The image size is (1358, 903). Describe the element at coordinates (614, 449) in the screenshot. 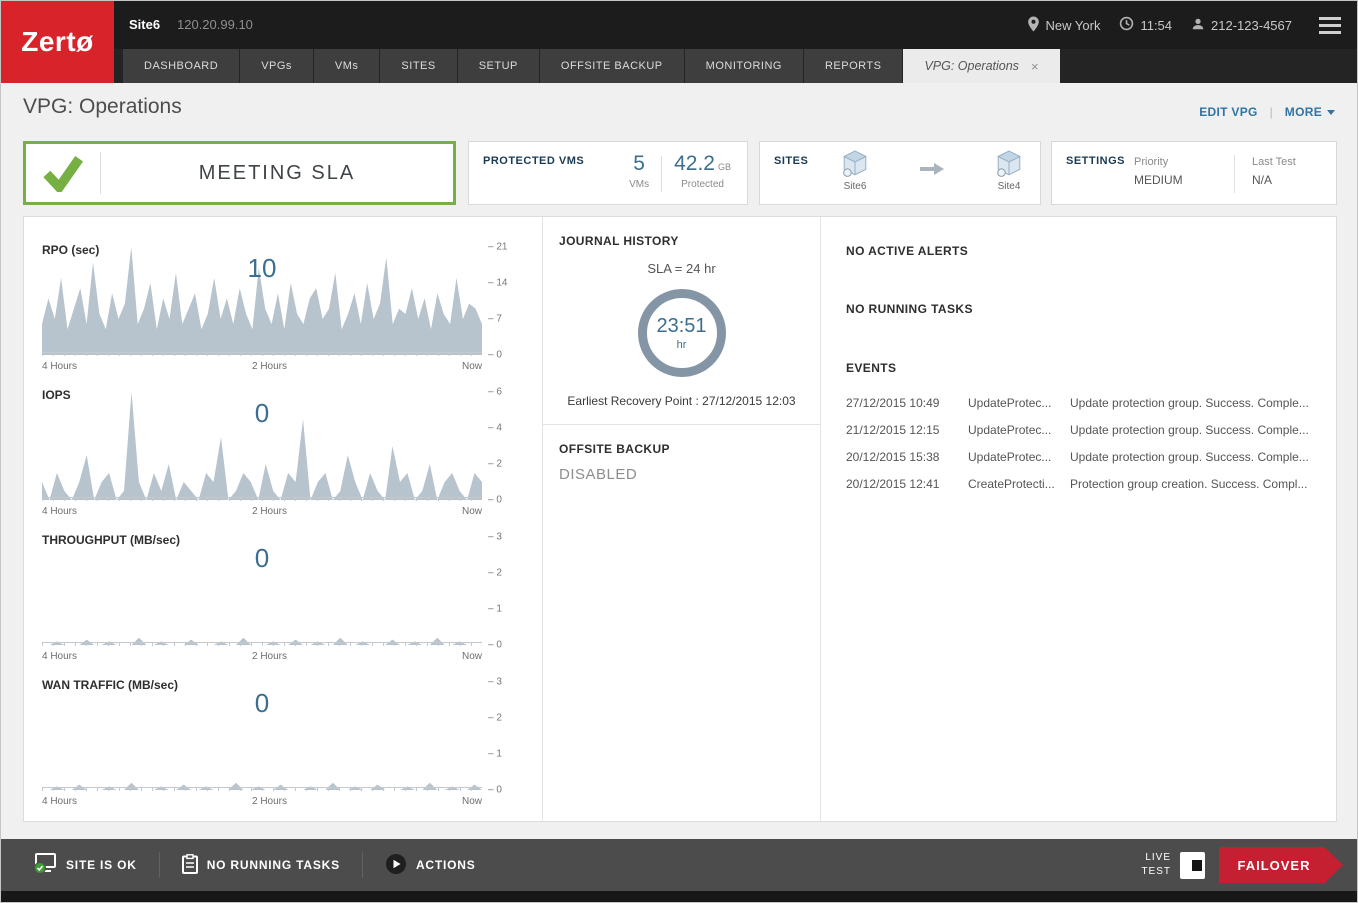

I see `offsite-backup-heading: OFFSITE BACKUP` at that location.